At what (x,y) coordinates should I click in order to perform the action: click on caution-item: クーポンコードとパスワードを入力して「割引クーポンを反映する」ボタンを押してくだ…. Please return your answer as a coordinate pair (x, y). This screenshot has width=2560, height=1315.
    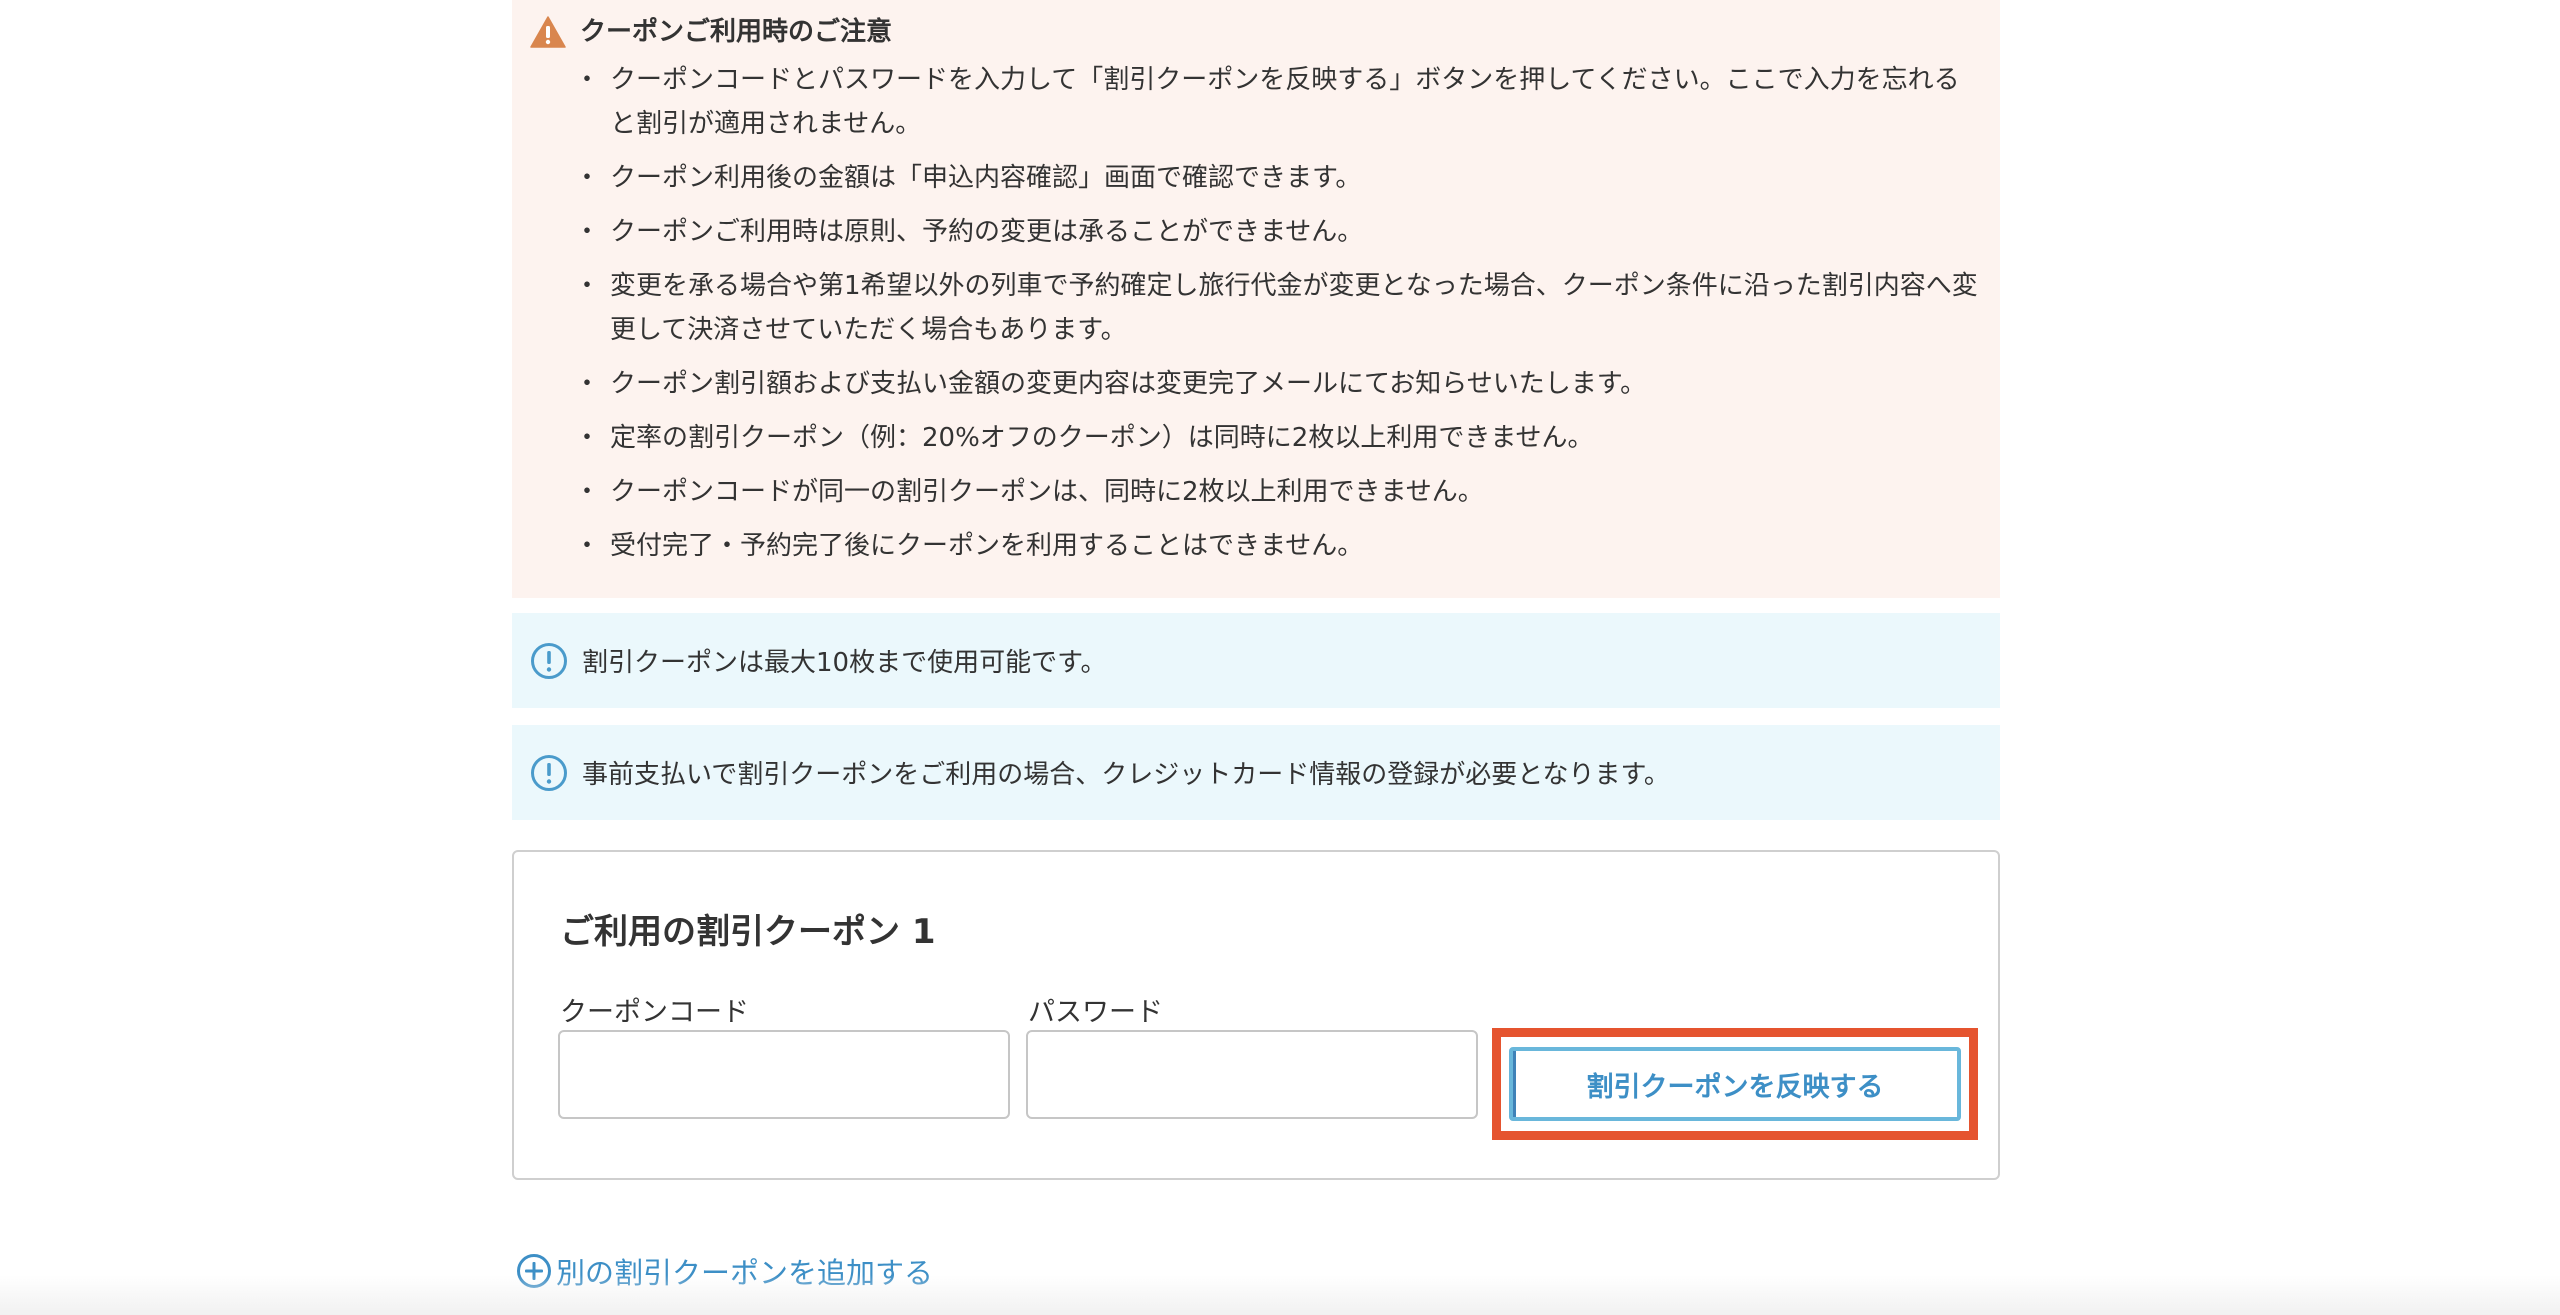
    Looking at the image, I should click on (1278, 102).